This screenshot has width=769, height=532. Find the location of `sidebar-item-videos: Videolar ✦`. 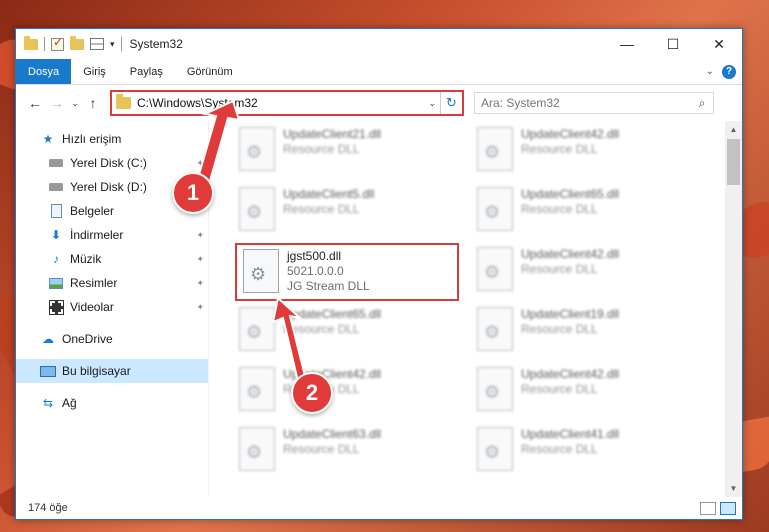

sidebar-item-videos: Videolar ✦ is located at coordinates (112, 307).